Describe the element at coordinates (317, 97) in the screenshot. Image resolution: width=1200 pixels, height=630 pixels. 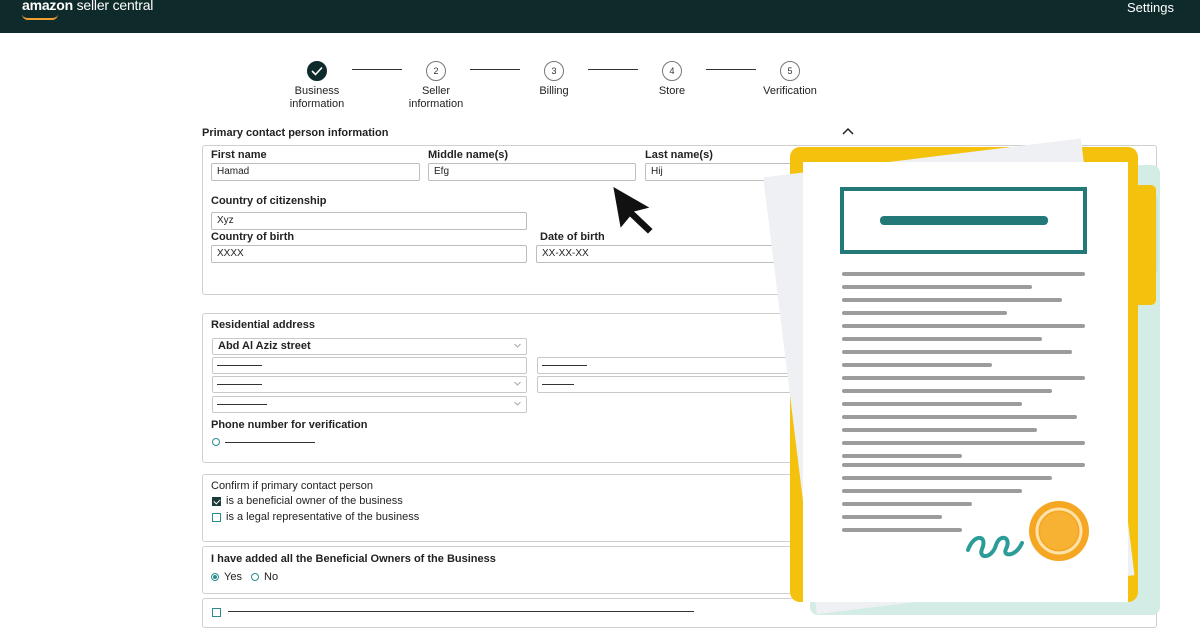
I see `step-label: Business information` at that location.